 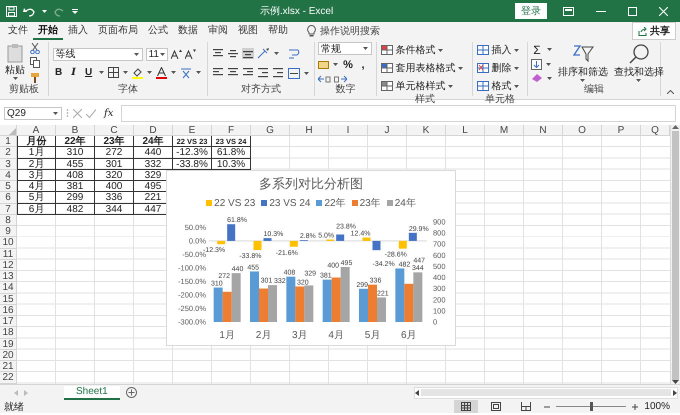 I want to click on row-header: 9, so click(x=8, y=232).